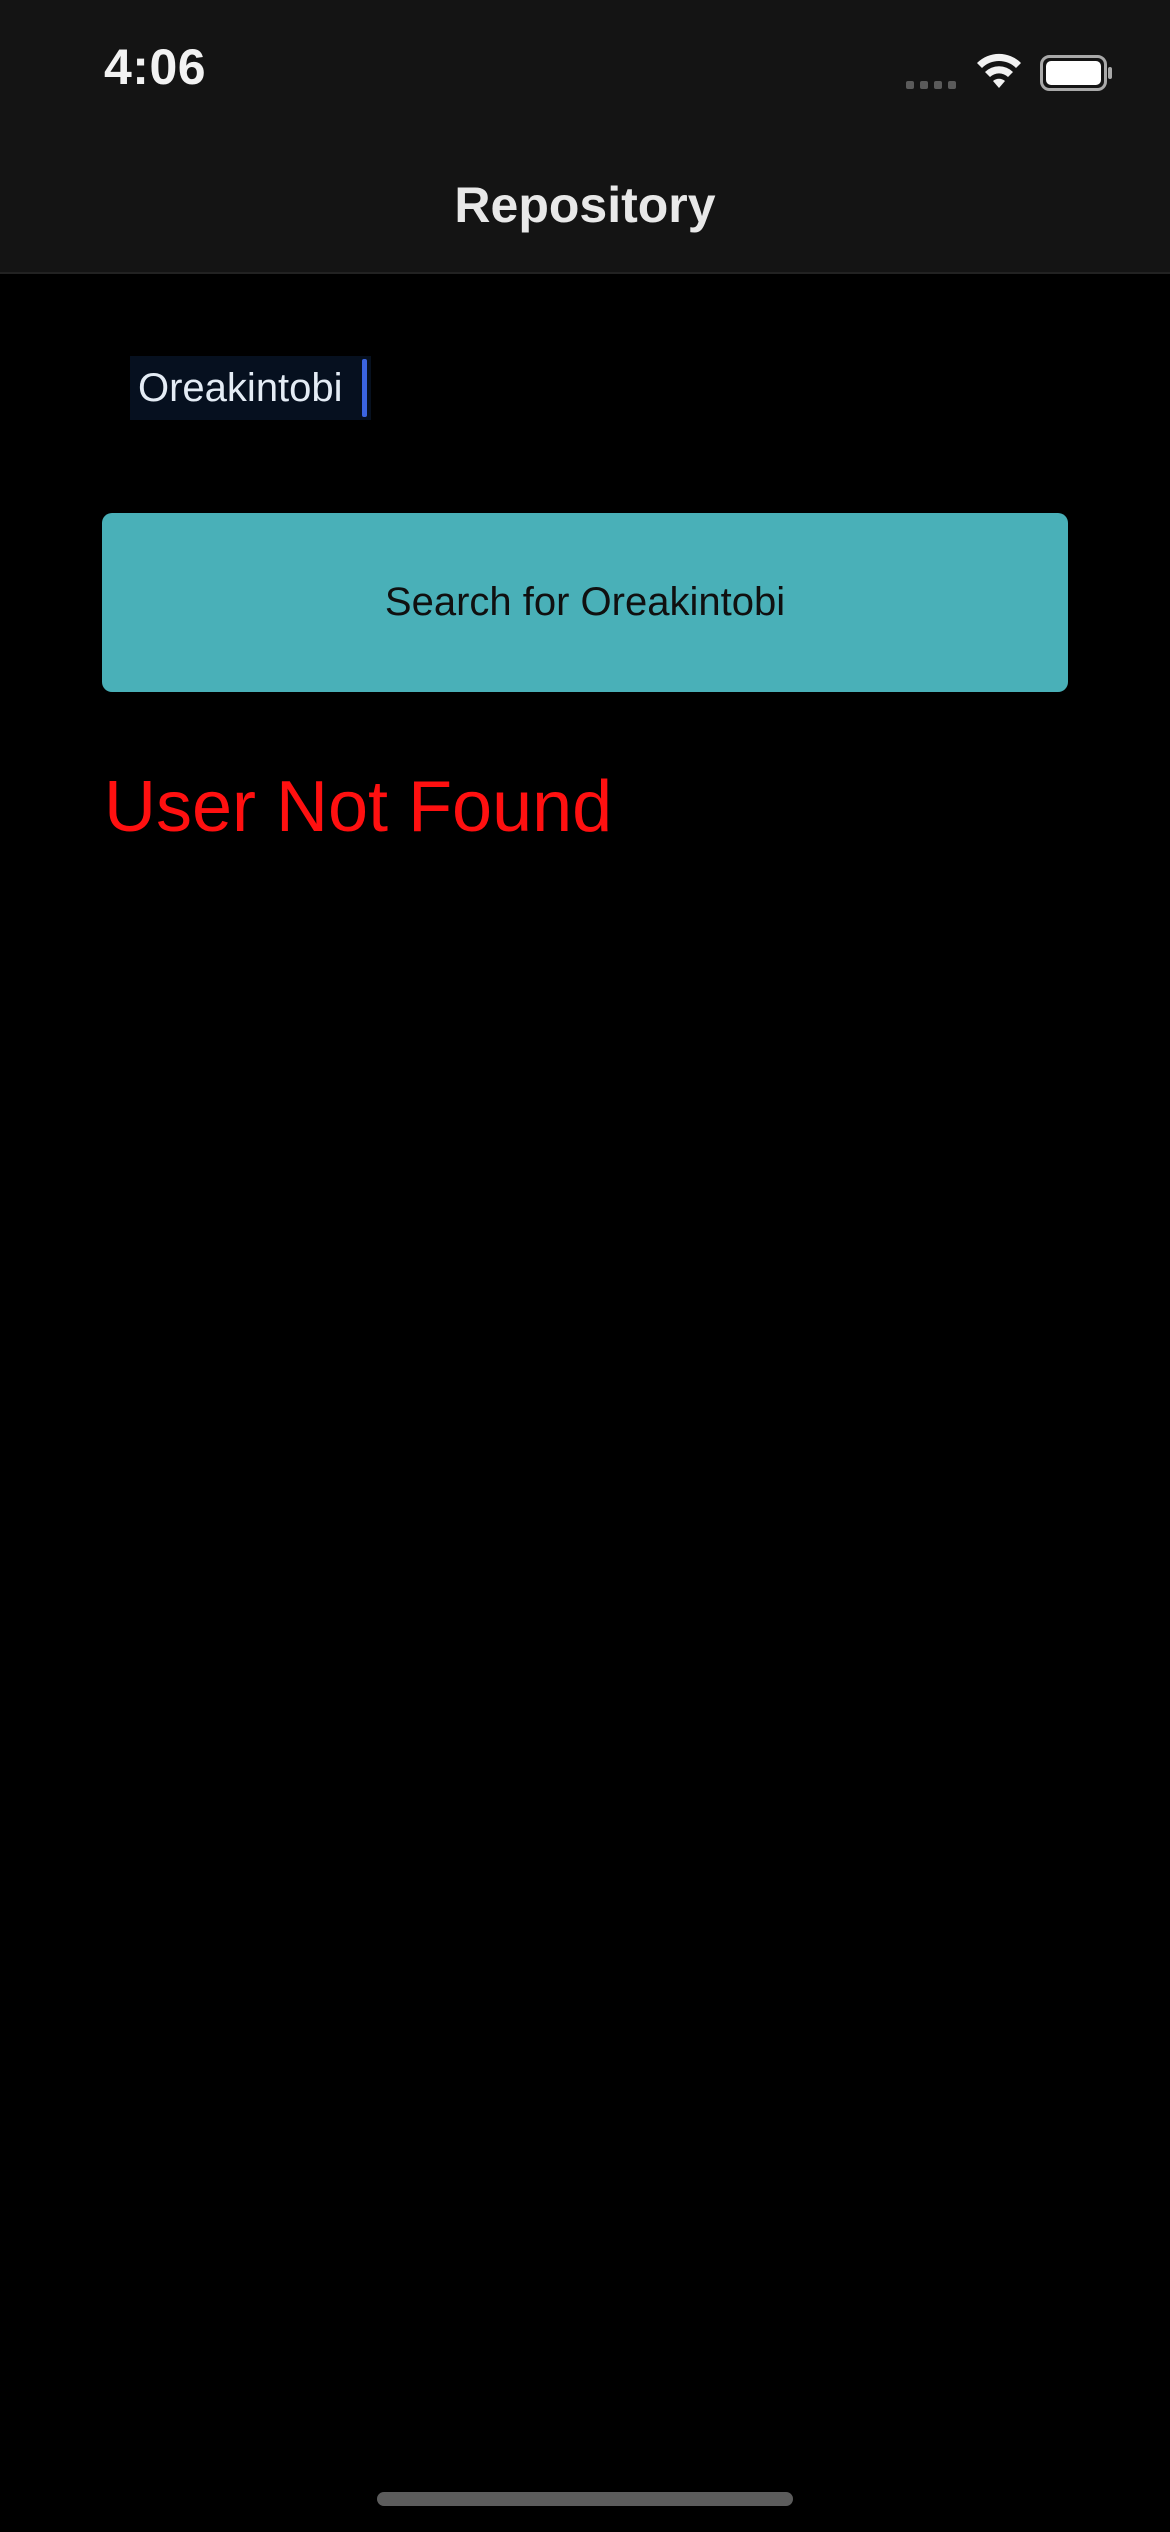 The height and width of the screenshot is (2532, 1170). Describe the element at coordinates (585, 137) in the screenshot. I see `top-bar: 4:06 Repository` at that location.